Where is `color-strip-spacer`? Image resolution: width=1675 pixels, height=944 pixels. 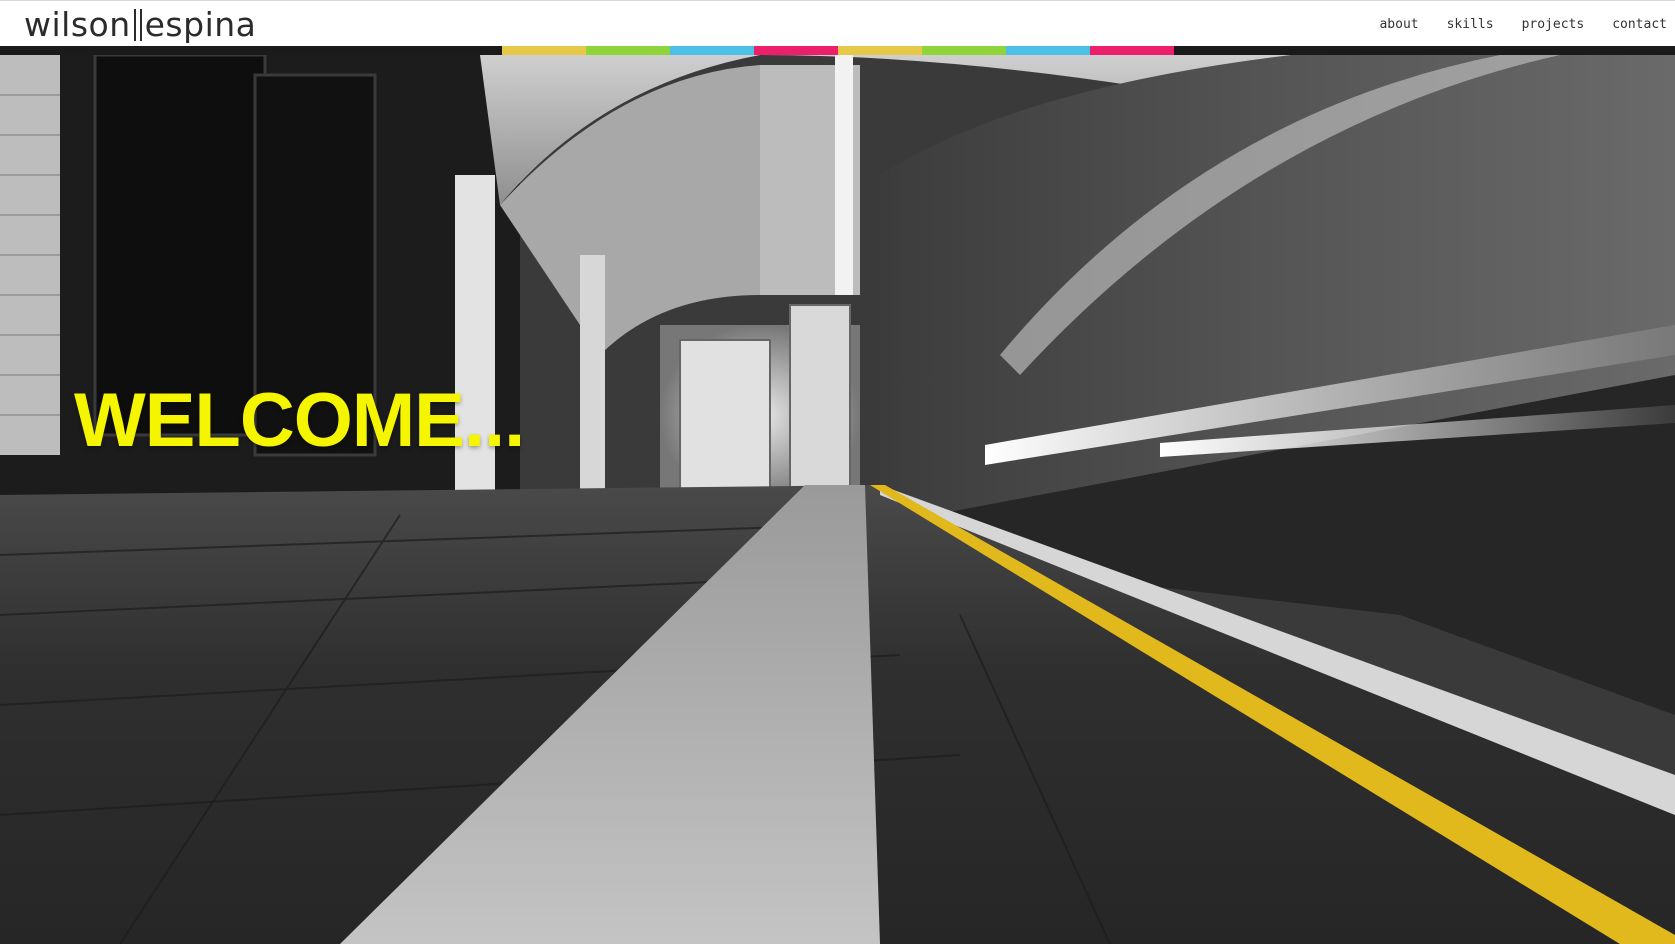 color-strip-spacer is located at coordinates (251, 50).